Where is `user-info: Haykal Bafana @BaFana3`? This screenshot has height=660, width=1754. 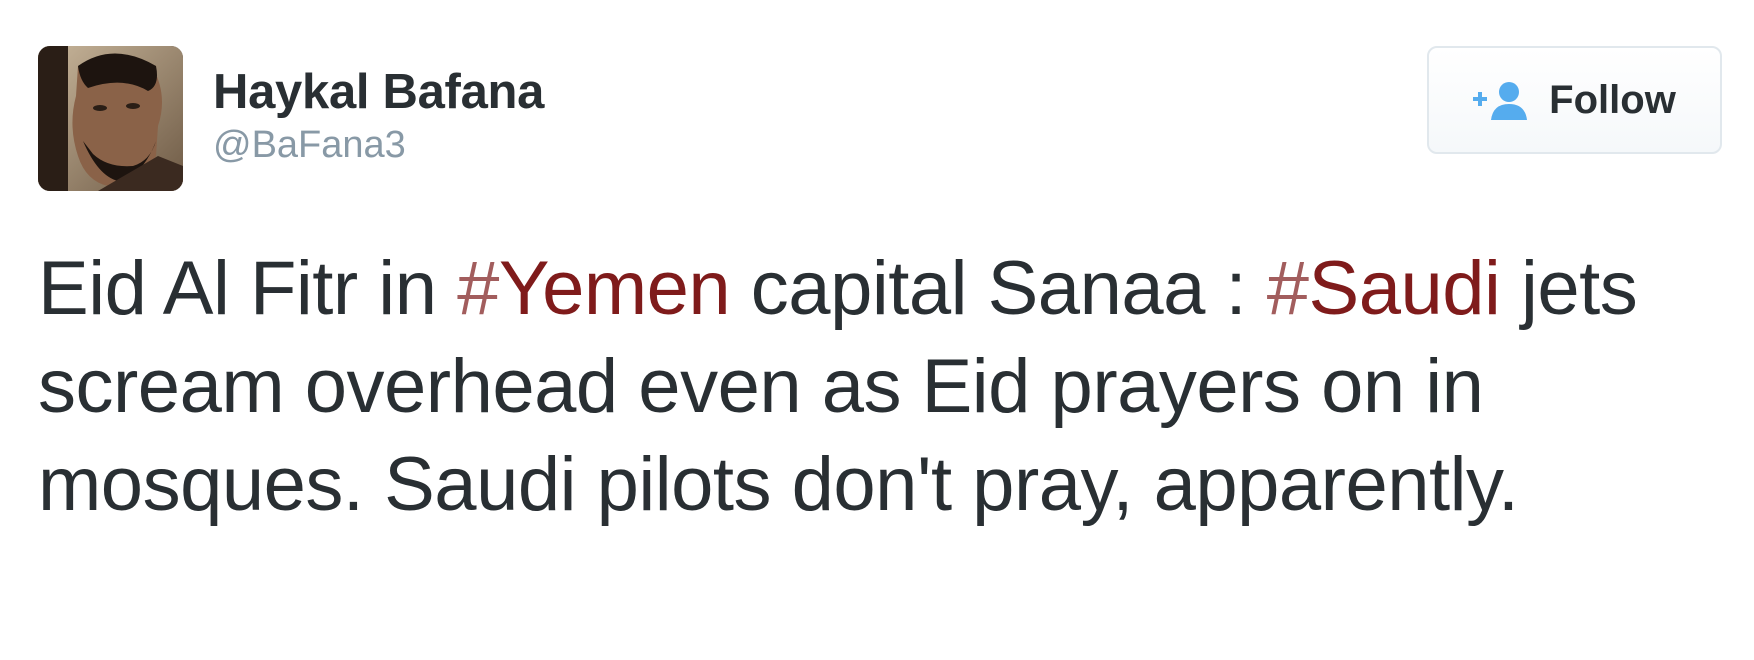
user-info: Haykal Bafana @BaFana3 is located at coordinates (378, 116).